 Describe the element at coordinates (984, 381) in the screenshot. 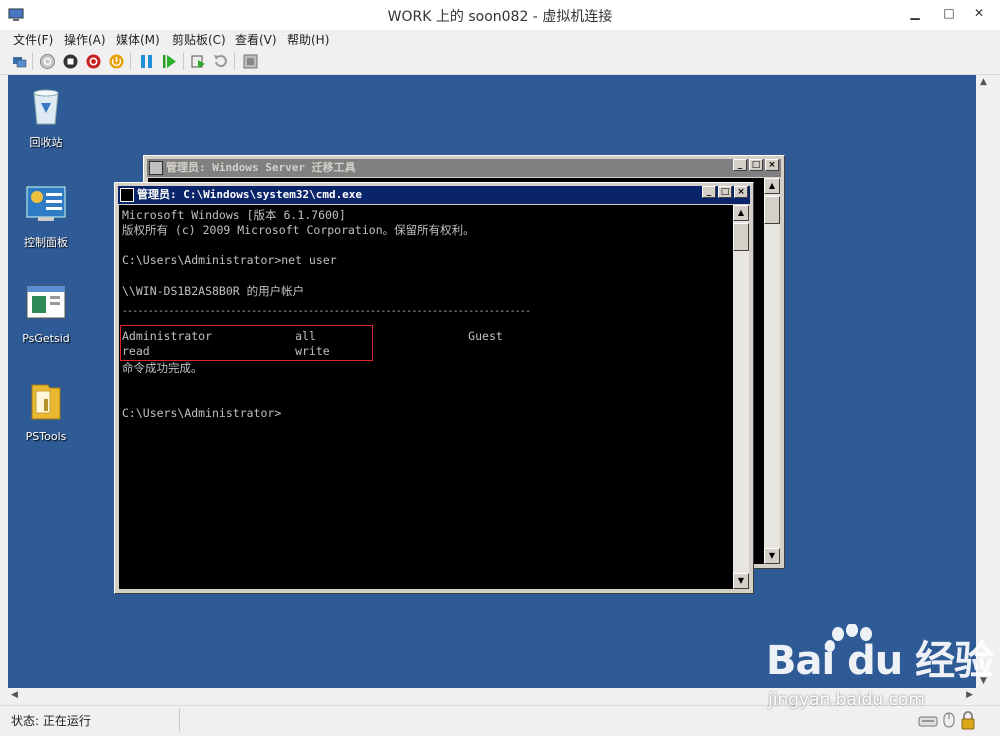

I see `vertical-scrollbar: ▲ ▼` at that location.